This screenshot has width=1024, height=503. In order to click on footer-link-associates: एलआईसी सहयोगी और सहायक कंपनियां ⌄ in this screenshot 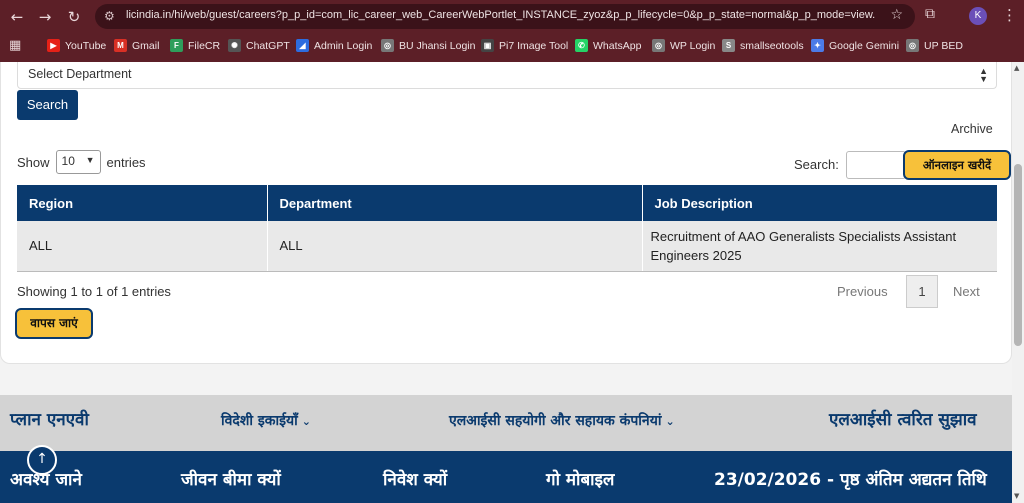, I will do `click(562, 420)`.